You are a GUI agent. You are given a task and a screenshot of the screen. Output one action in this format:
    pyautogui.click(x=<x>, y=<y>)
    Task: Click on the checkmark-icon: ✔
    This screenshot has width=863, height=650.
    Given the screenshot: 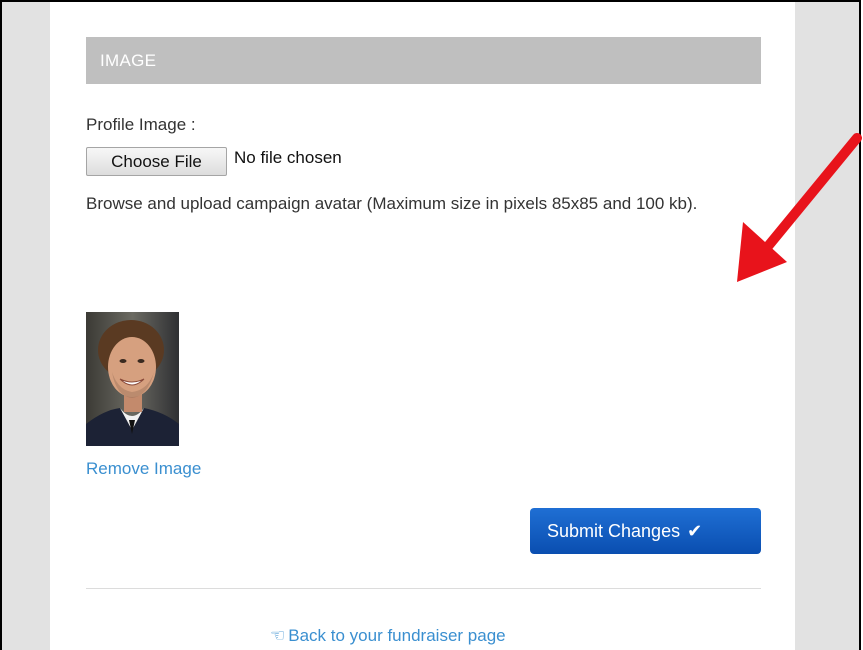 What is the action you would take?
    pyautogui.click(x=695, y=531)
    